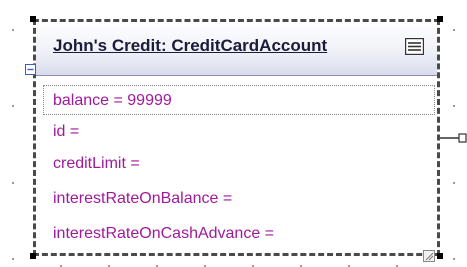 The image size is (467, 267). I want to click on menu-lines-icon, so click(414, 46).